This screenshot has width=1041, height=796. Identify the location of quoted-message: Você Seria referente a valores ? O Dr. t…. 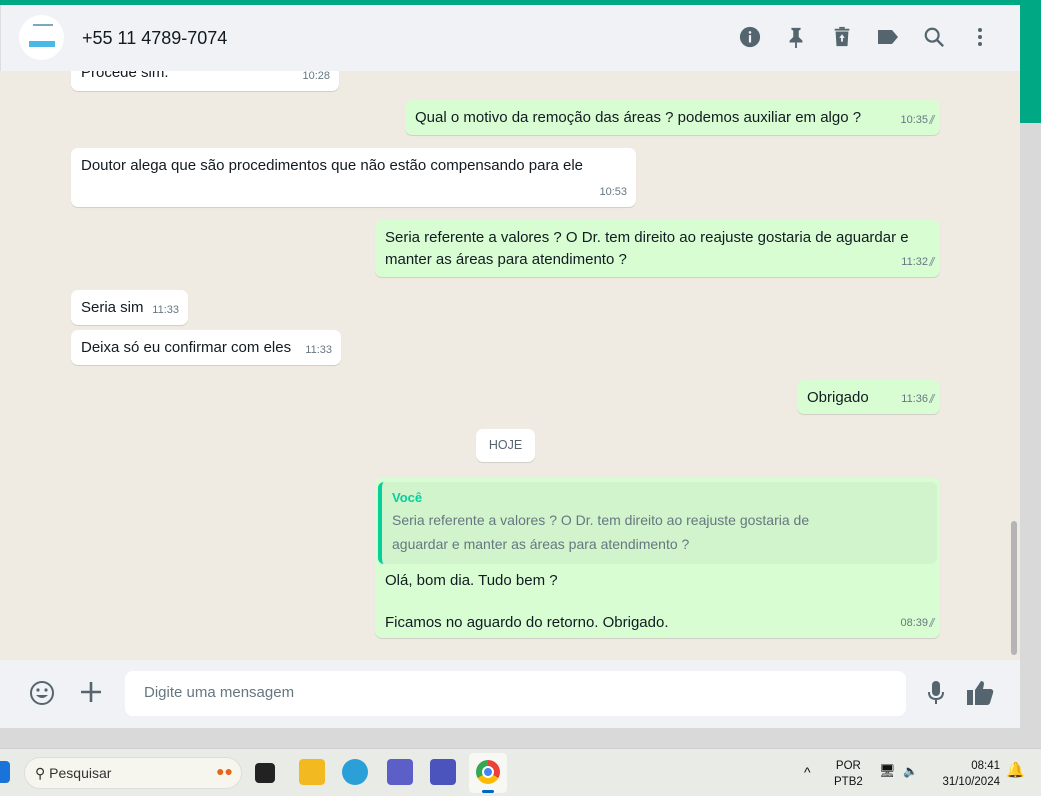
(657, 523).